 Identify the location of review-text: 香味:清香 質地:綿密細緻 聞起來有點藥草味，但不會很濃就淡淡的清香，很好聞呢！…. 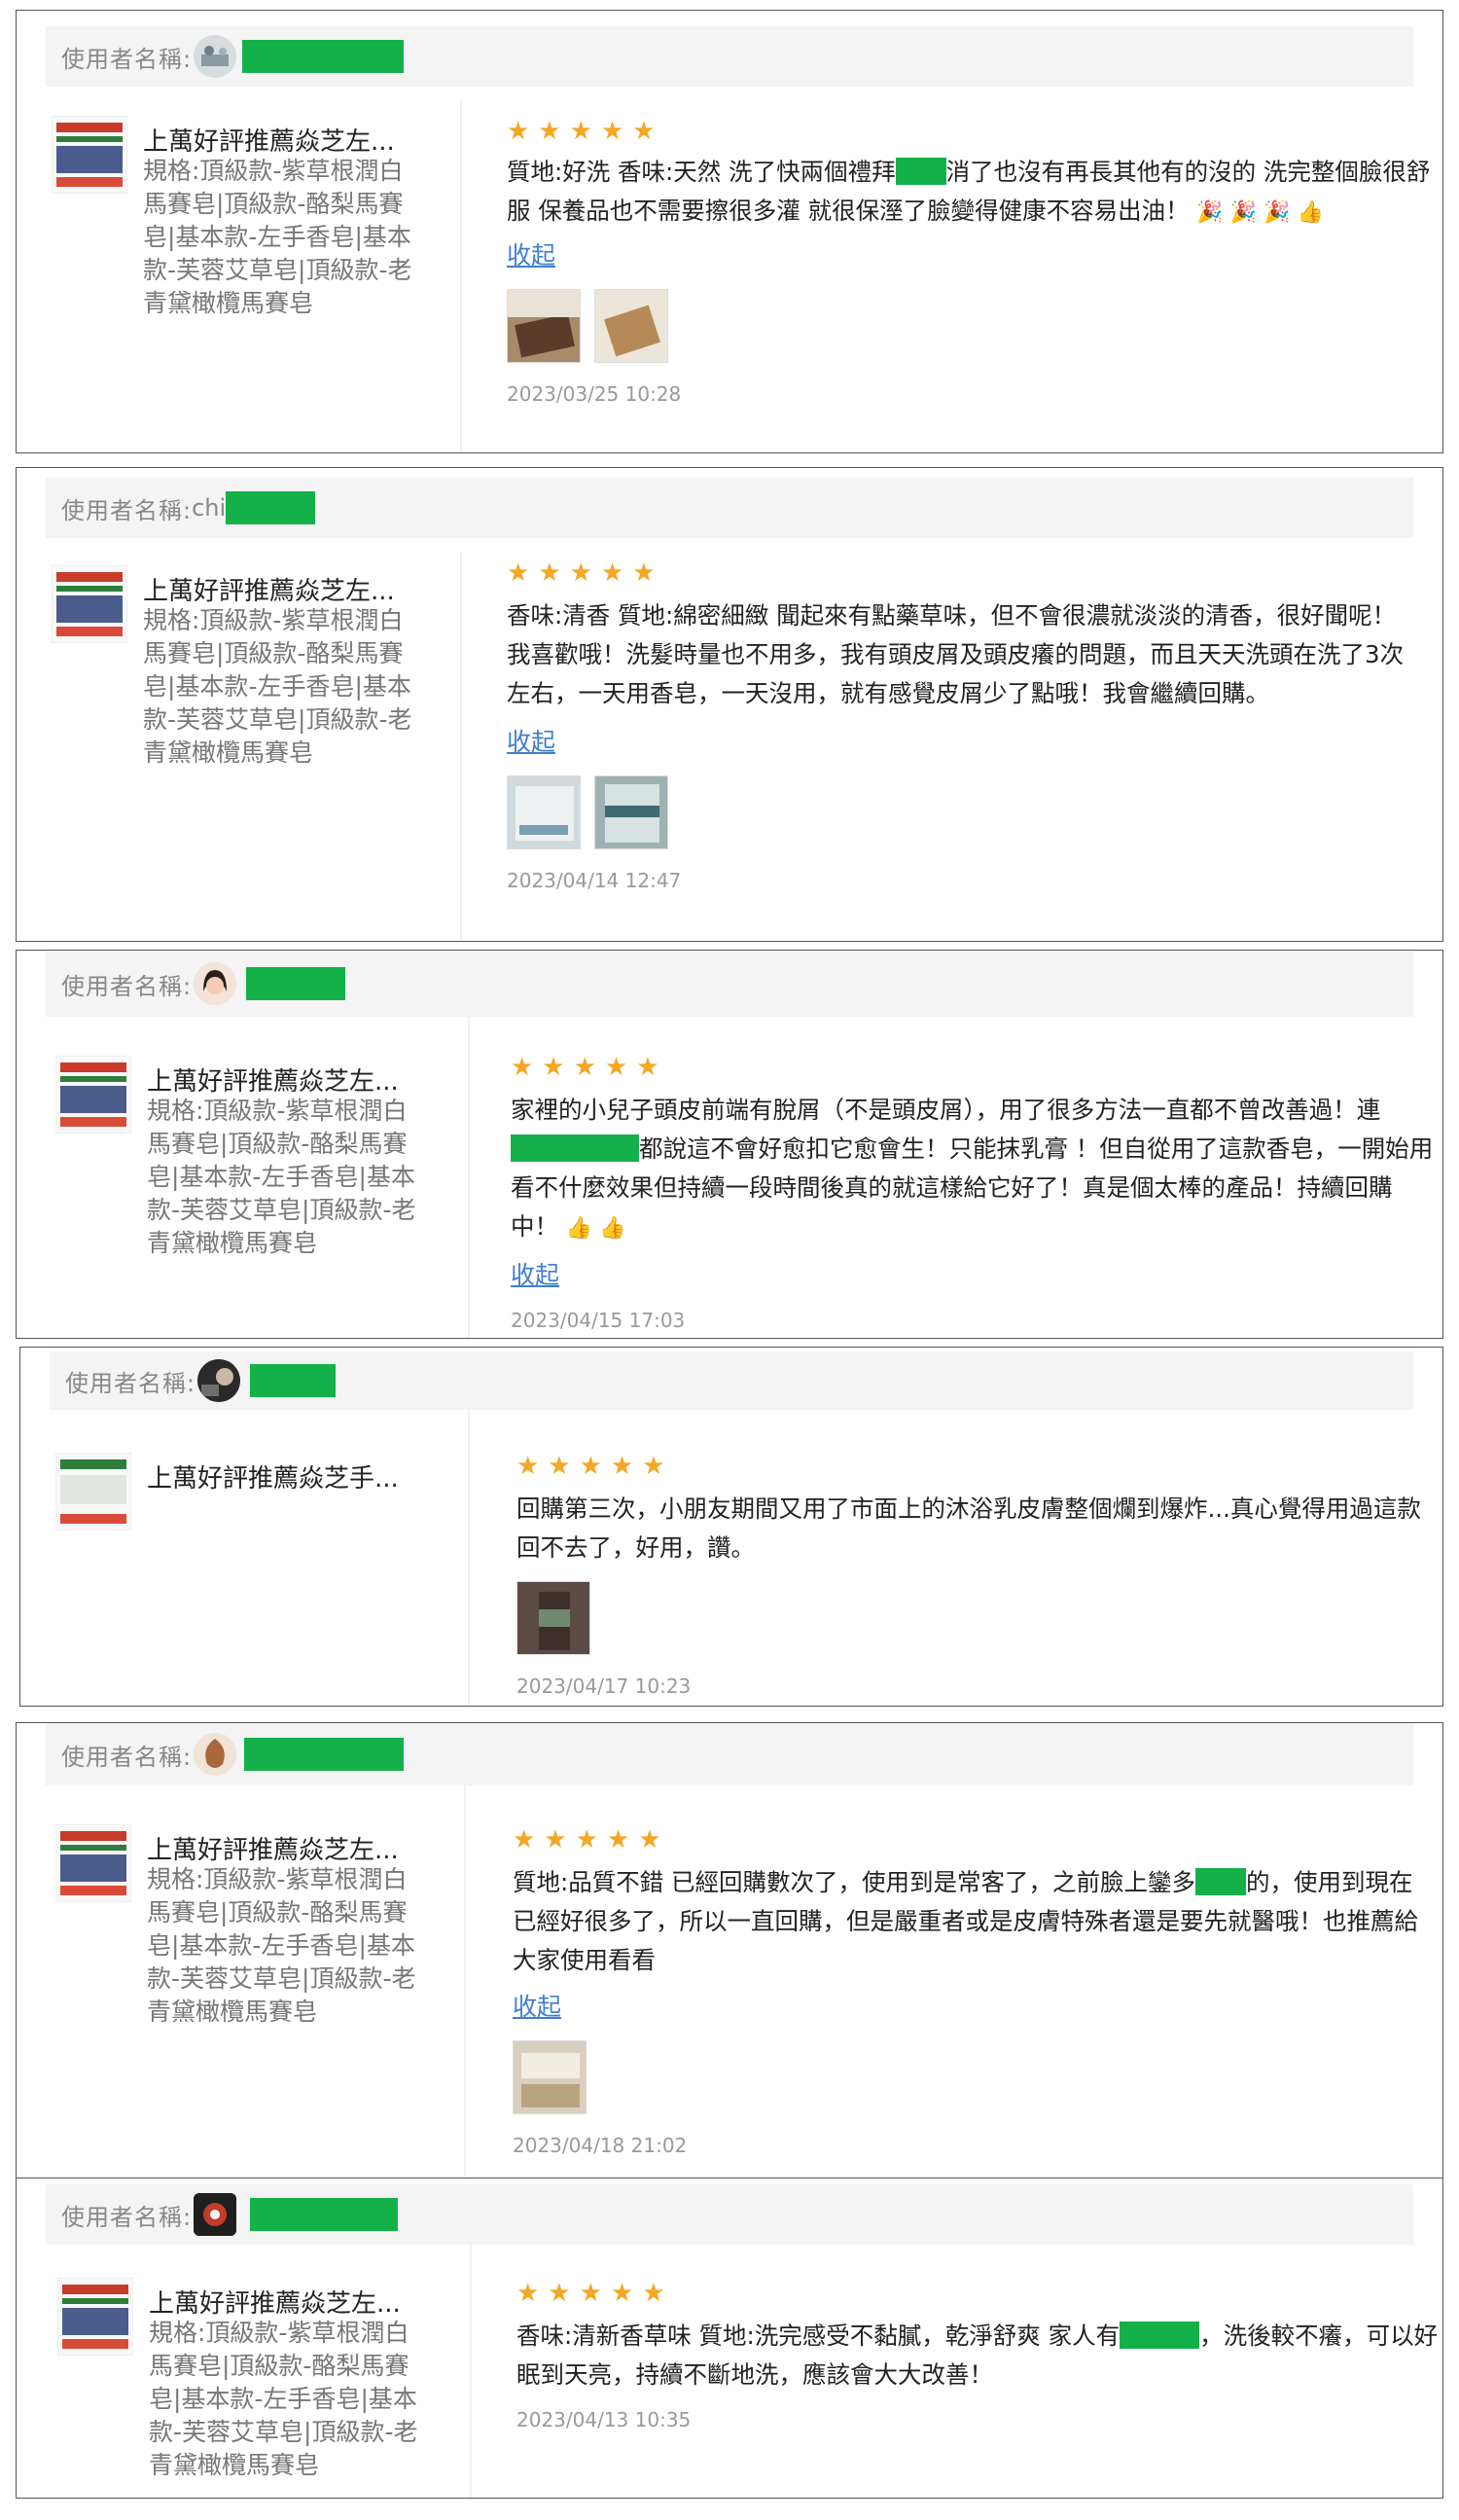
(956, 654).